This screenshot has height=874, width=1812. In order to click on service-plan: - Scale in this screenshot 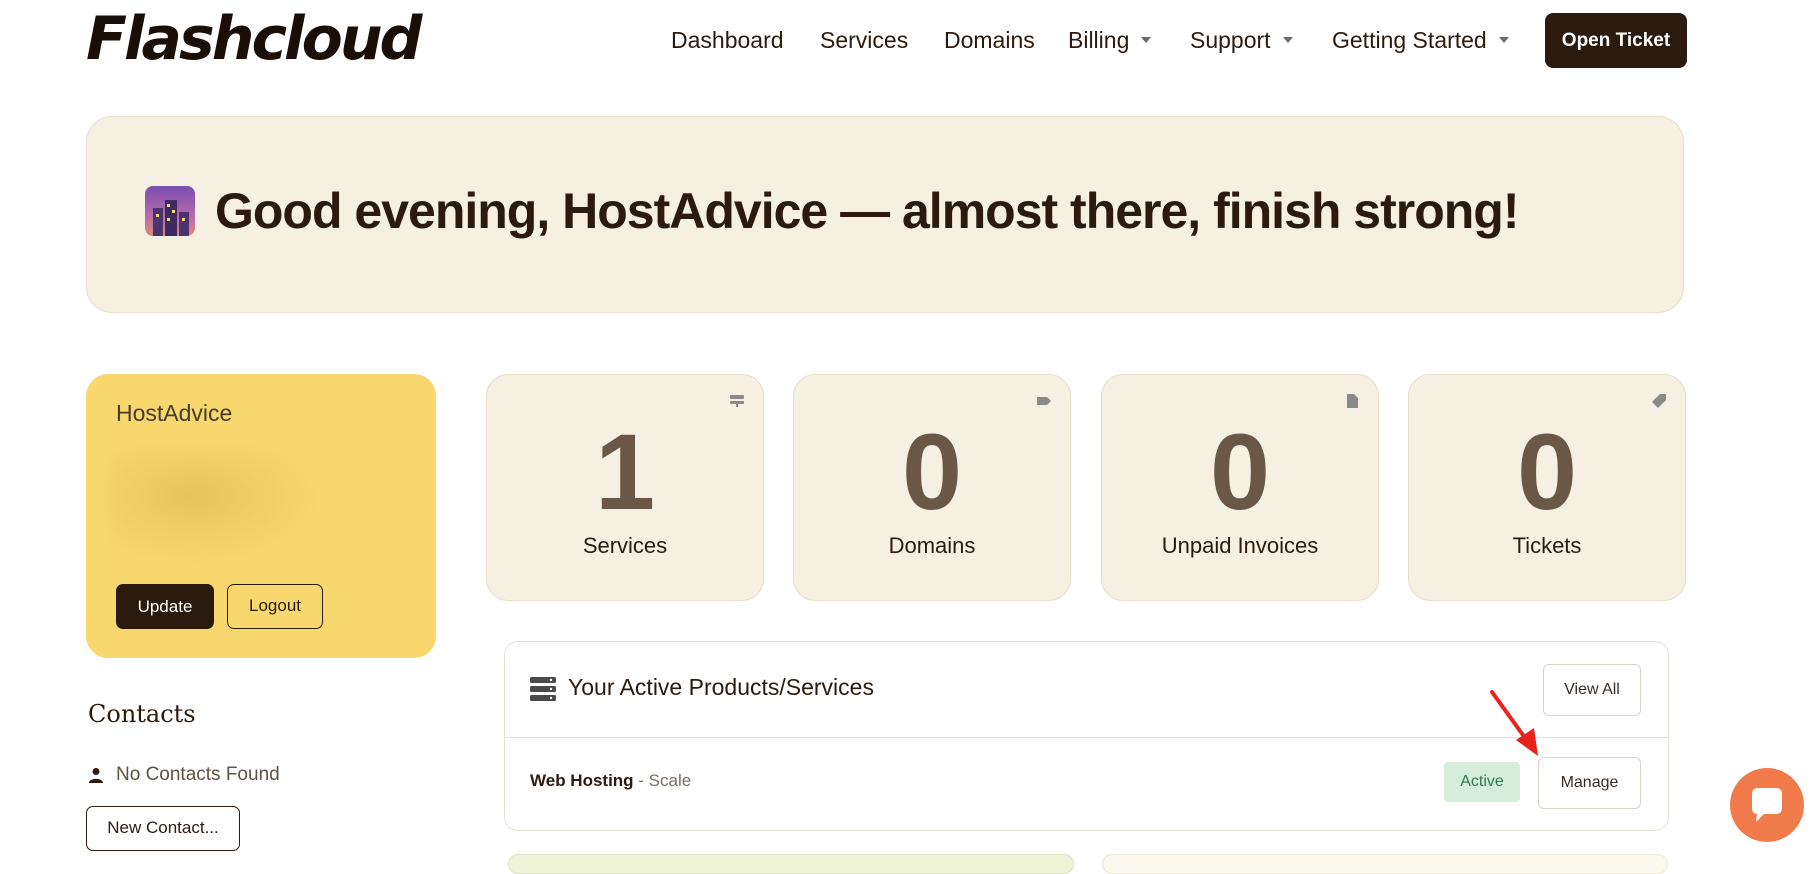, I will do `click(662, 780)`.